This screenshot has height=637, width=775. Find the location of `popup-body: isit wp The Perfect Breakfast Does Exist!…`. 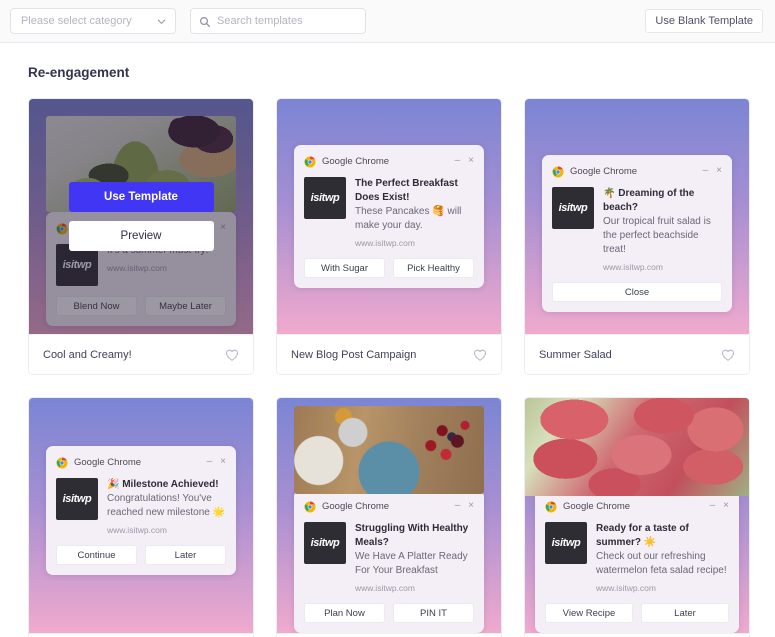

popup-body: isit wp The Perfect Breakfast Does Exist!… is located at coordinates (389, 212).